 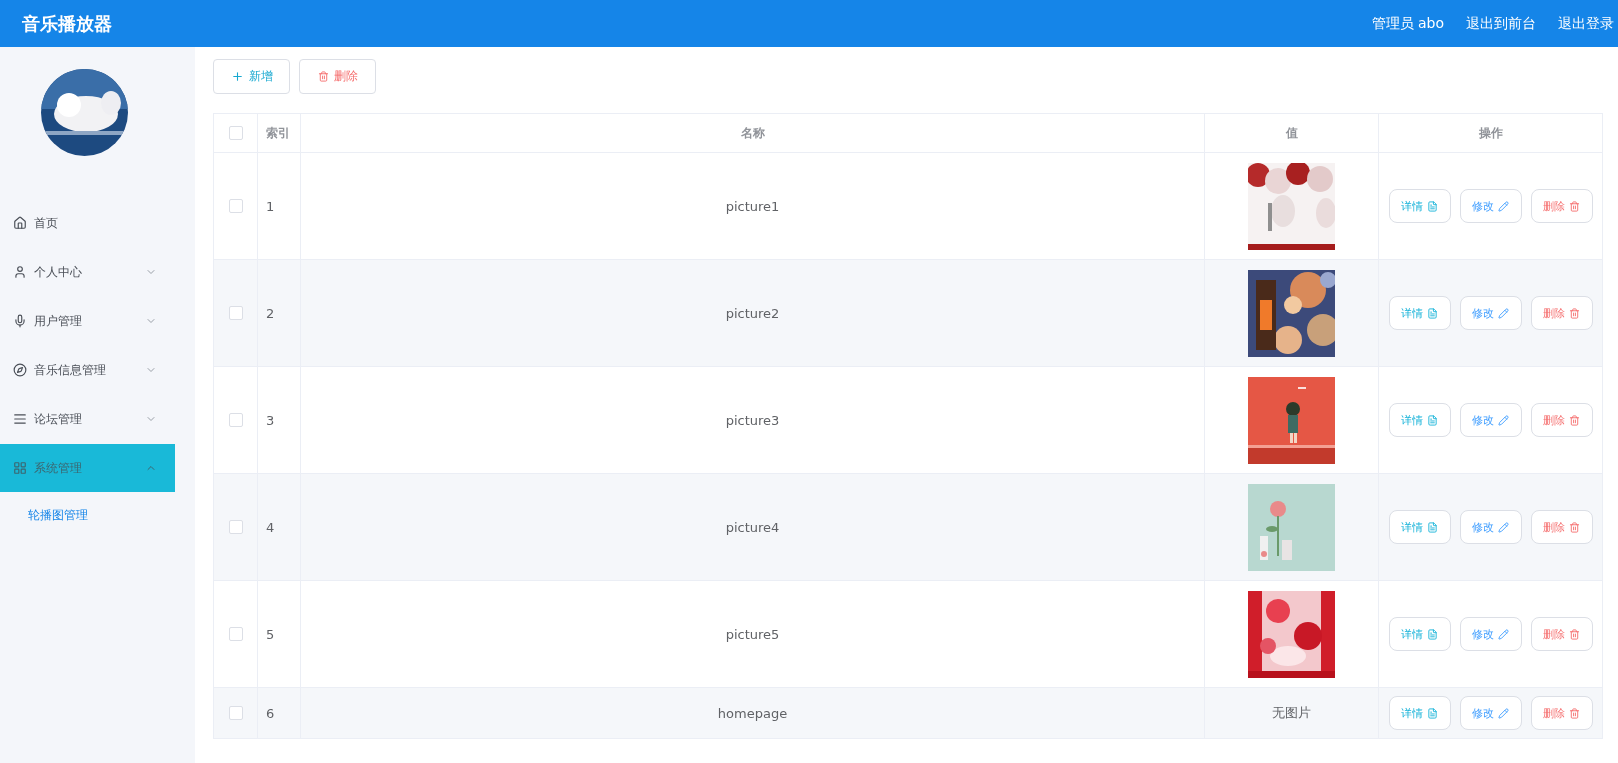 What do you see at coordinates (270, 634) in the screenshot?
I see `table-cell: 5` at bounding box center [270, 634].